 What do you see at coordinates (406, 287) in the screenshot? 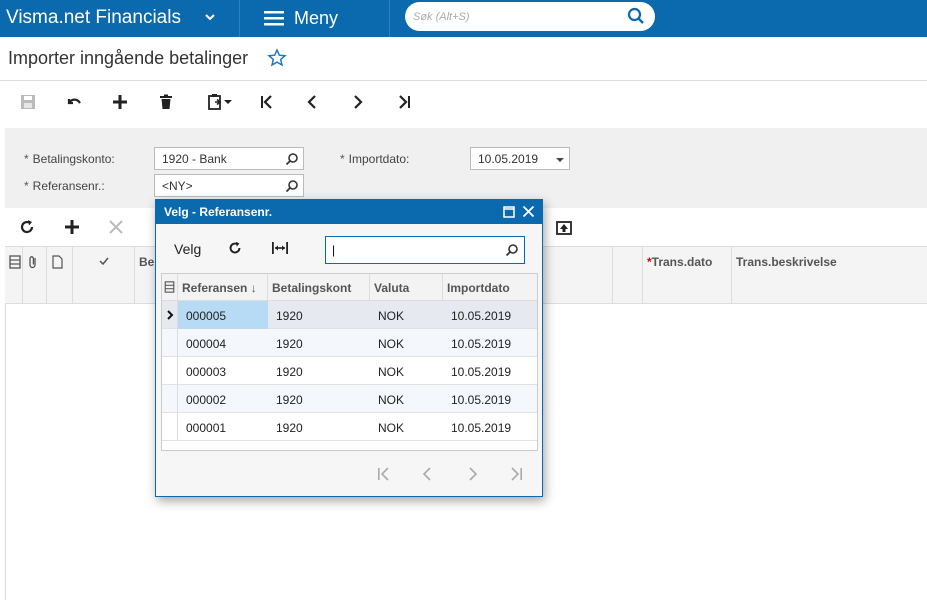
I see `col-header-valuta: Valuta` at bounding box center [406, 287].